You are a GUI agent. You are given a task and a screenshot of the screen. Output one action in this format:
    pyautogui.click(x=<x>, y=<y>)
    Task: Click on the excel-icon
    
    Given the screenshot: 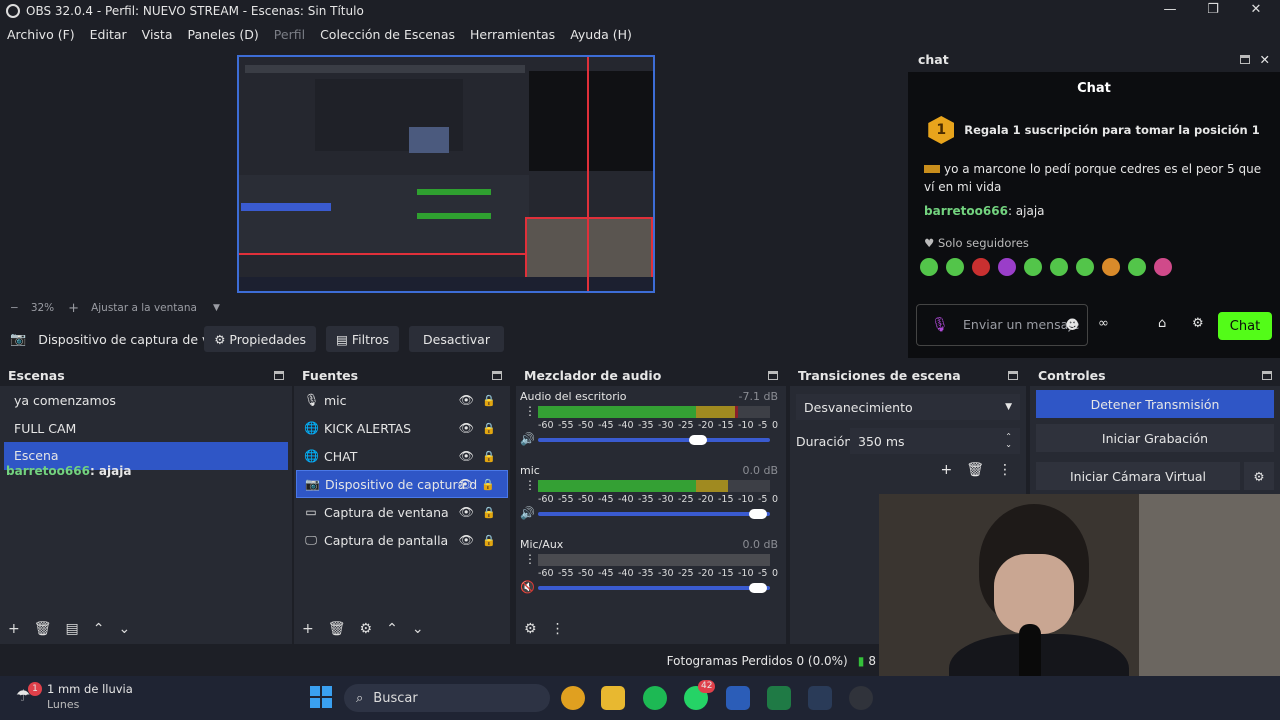 What is the action you would take?
    pyautogui.click(x=779, y=698)
    